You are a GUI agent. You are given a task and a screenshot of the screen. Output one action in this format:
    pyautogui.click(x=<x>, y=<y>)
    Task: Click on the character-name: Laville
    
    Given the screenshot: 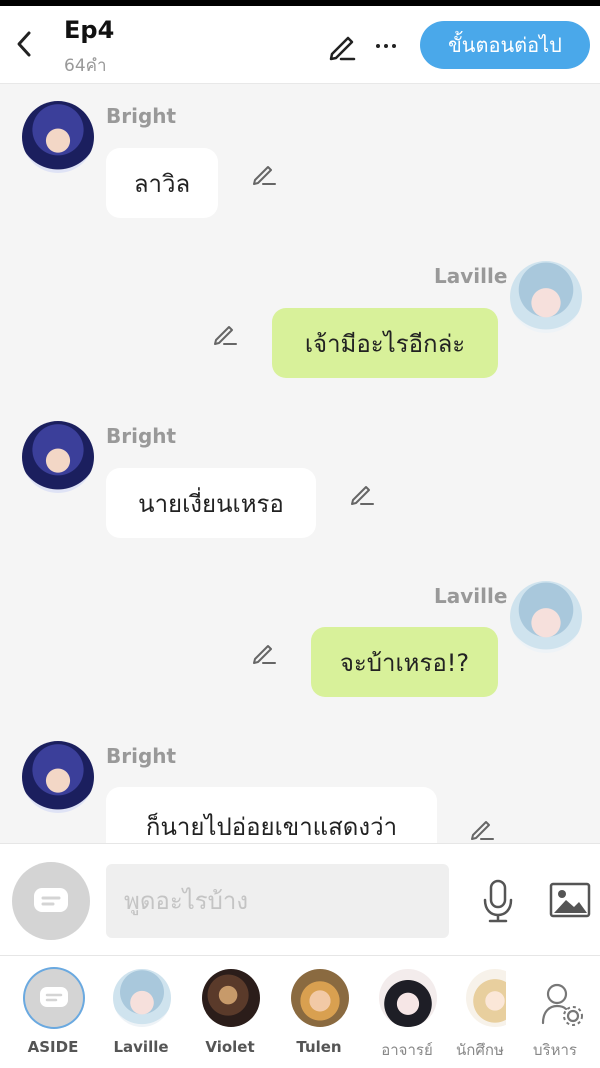 What is the action you would take?
    pyautogui.click(x=141, y=1047)
    